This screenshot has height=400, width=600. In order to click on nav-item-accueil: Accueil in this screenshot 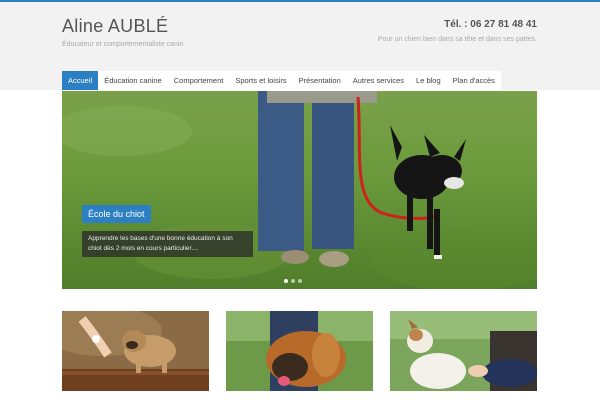, I will do `click(80, 80)`.